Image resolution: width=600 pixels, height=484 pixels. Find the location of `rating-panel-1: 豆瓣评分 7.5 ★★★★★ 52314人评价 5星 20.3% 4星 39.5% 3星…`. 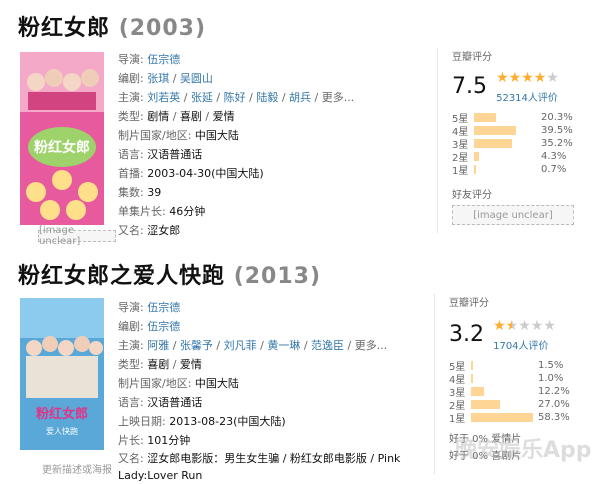

rating-panel-1: 豆瓣评分 7.5 ★★★★★ 52314人评价 5星 20.3% 4星 39.5% 3星… is located at coordinates (514, 140).